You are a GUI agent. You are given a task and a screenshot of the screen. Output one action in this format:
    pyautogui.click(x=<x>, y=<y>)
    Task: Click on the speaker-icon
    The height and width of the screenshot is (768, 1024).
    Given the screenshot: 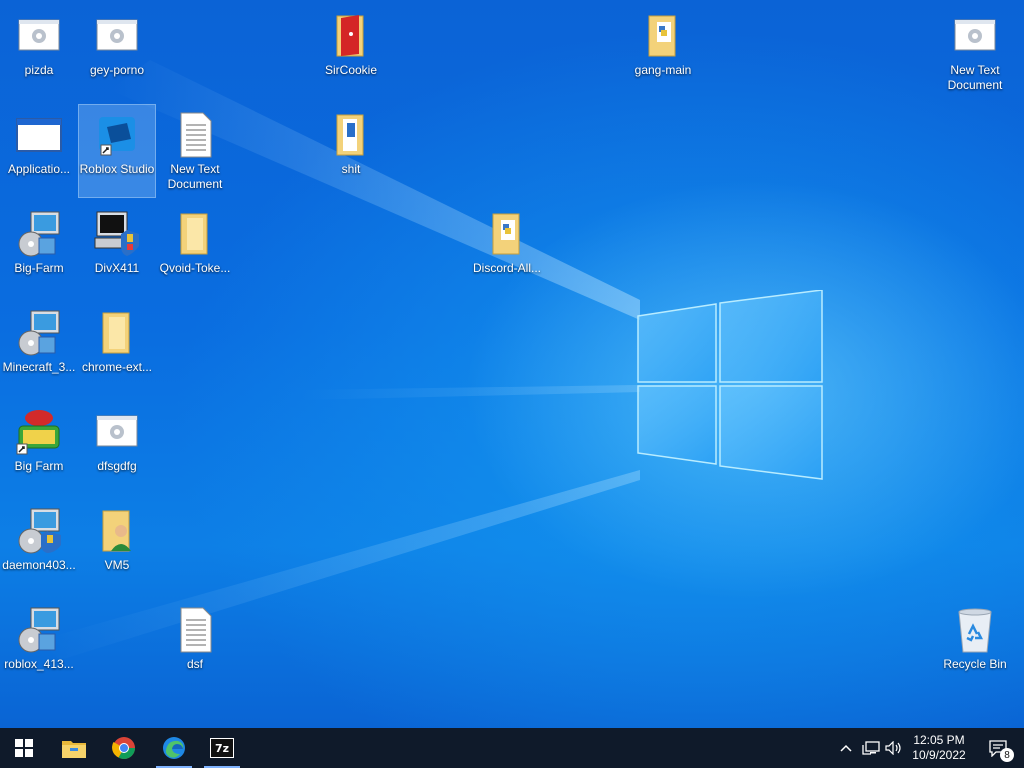 What is the action you would take?
    pyautogui.click(x=893, y=748)
    